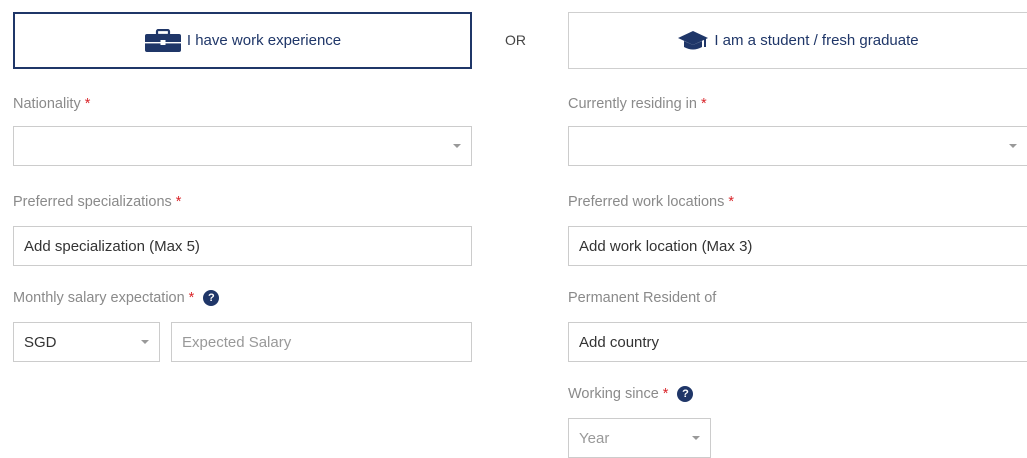 The height and width of the screenshot is (458, 1027). Describe the element at coordinates (797, 342) in the screenshot. I see `permanent-resident-input` at that location.